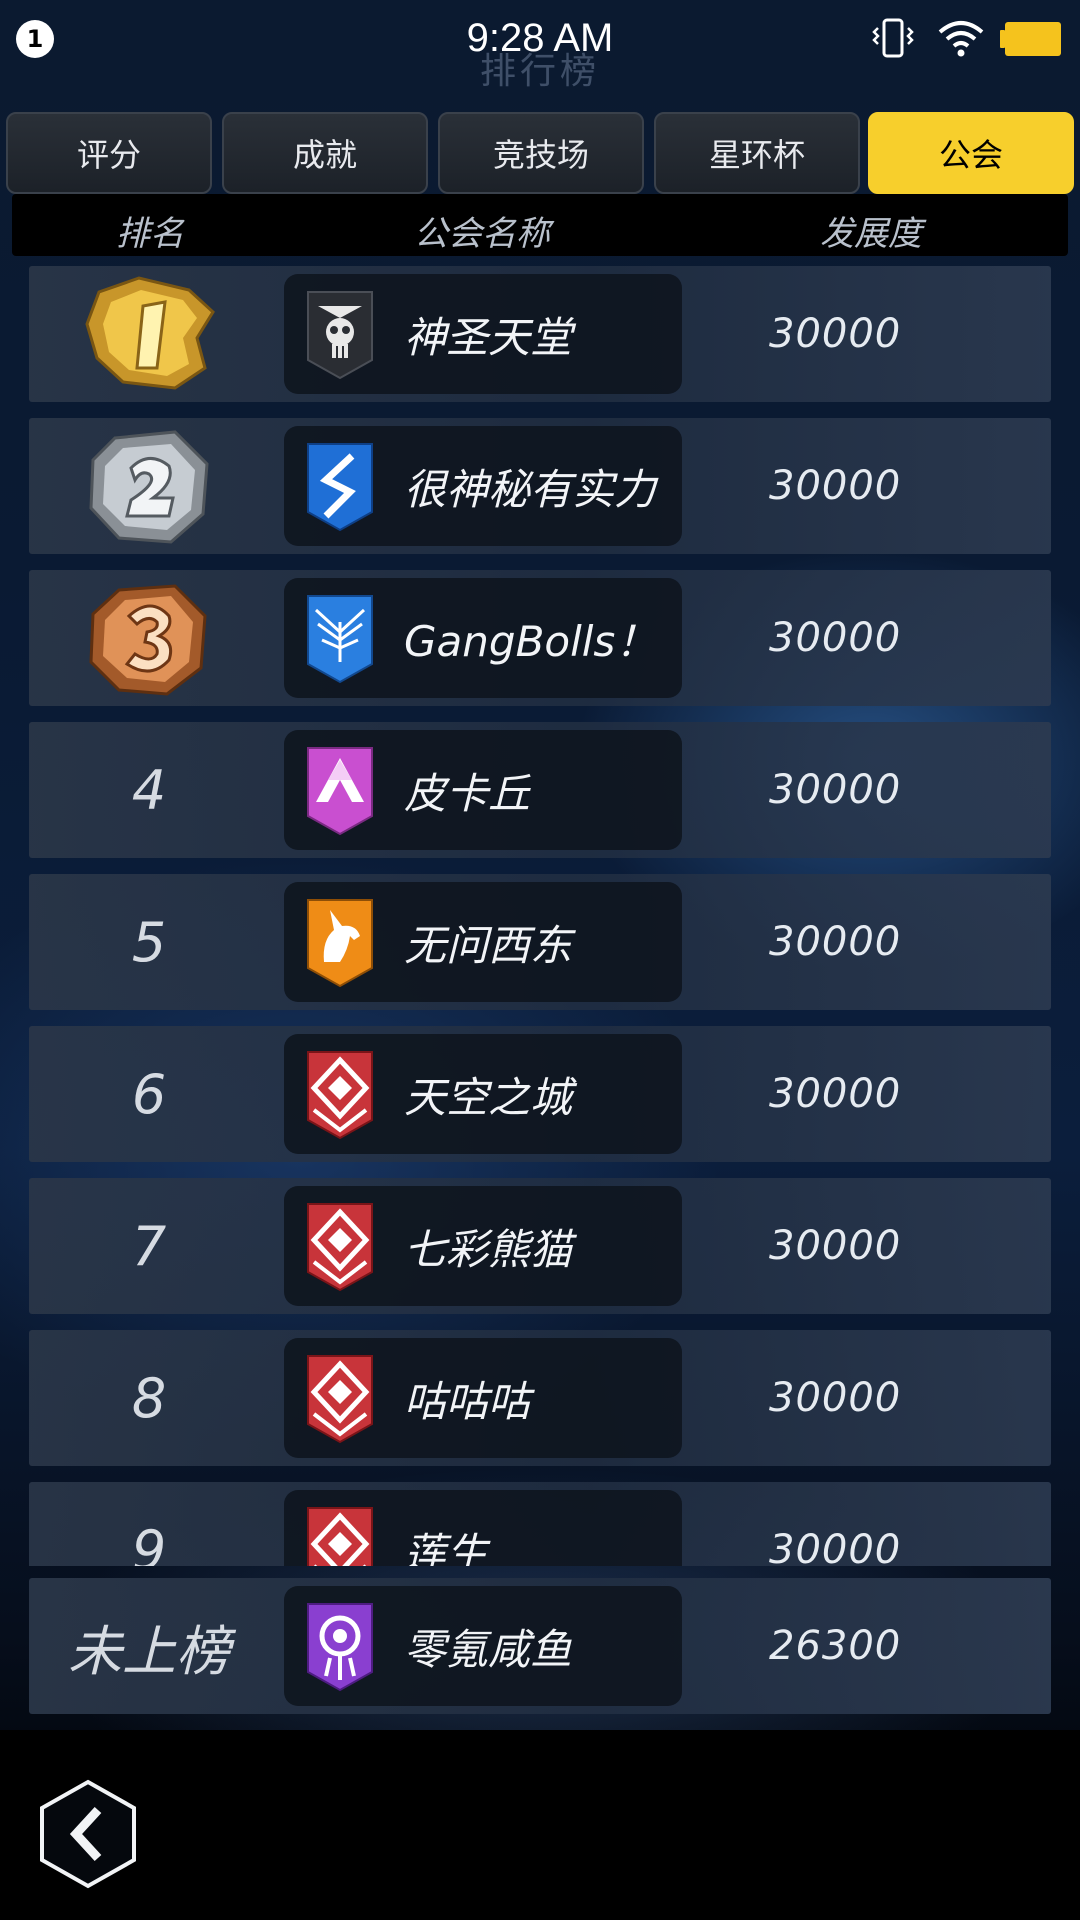 This screenshot has height=1920, width=1080. I want to click on guild-name: 莲生, so click(446, 1547).